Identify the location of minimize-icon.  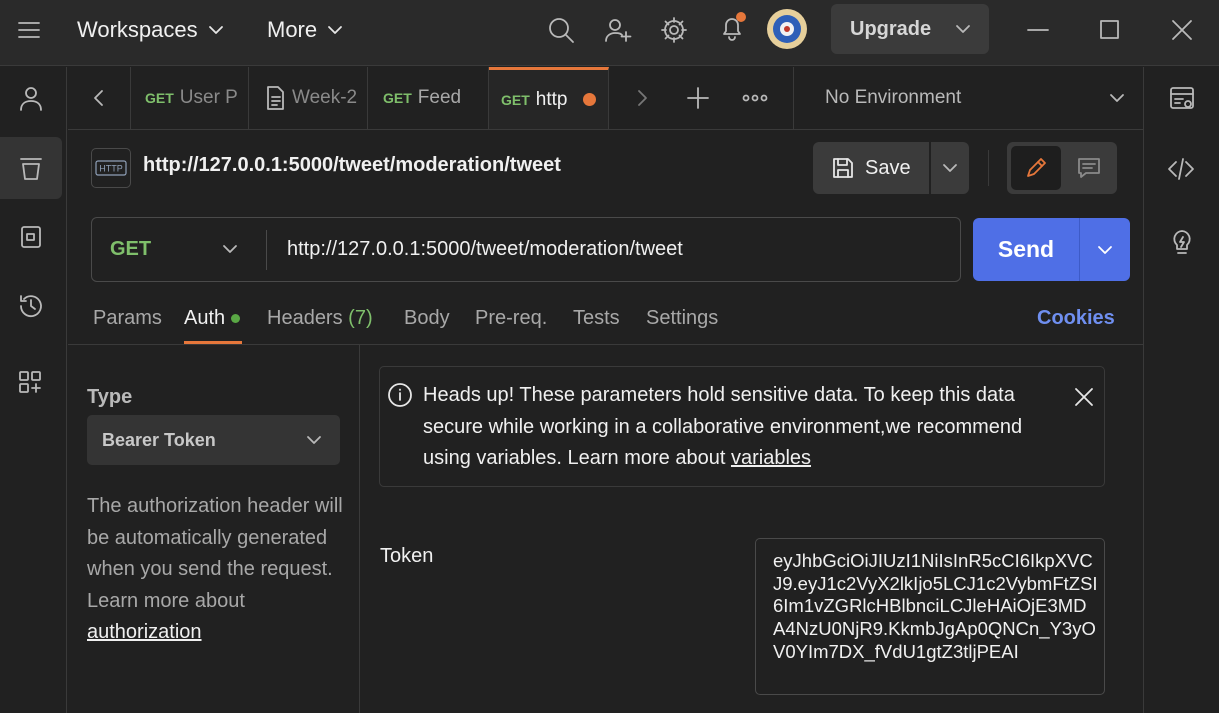
(1038, 31).